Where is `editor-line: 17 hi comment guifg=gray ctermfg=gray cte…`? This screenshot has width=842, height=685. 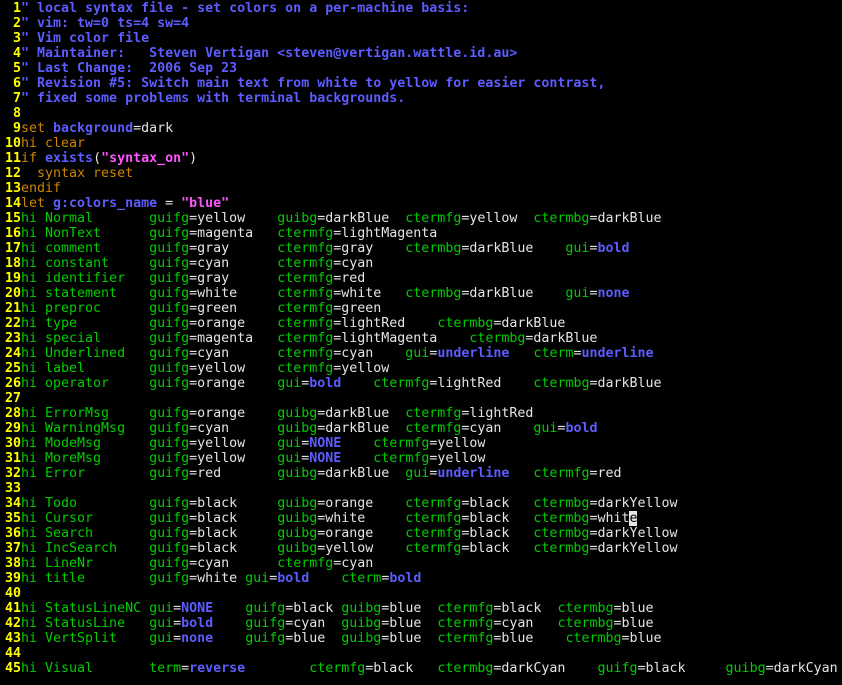
editor-line: 17 hi comment guifg=gray ctermfg=gray cte… is located at coordinates (421, 248).